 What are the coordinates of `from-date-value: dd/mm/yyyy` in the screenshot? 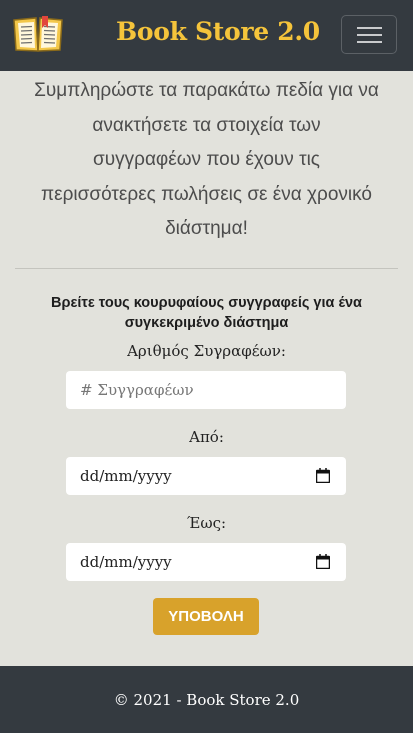 It's located at (126, 476).